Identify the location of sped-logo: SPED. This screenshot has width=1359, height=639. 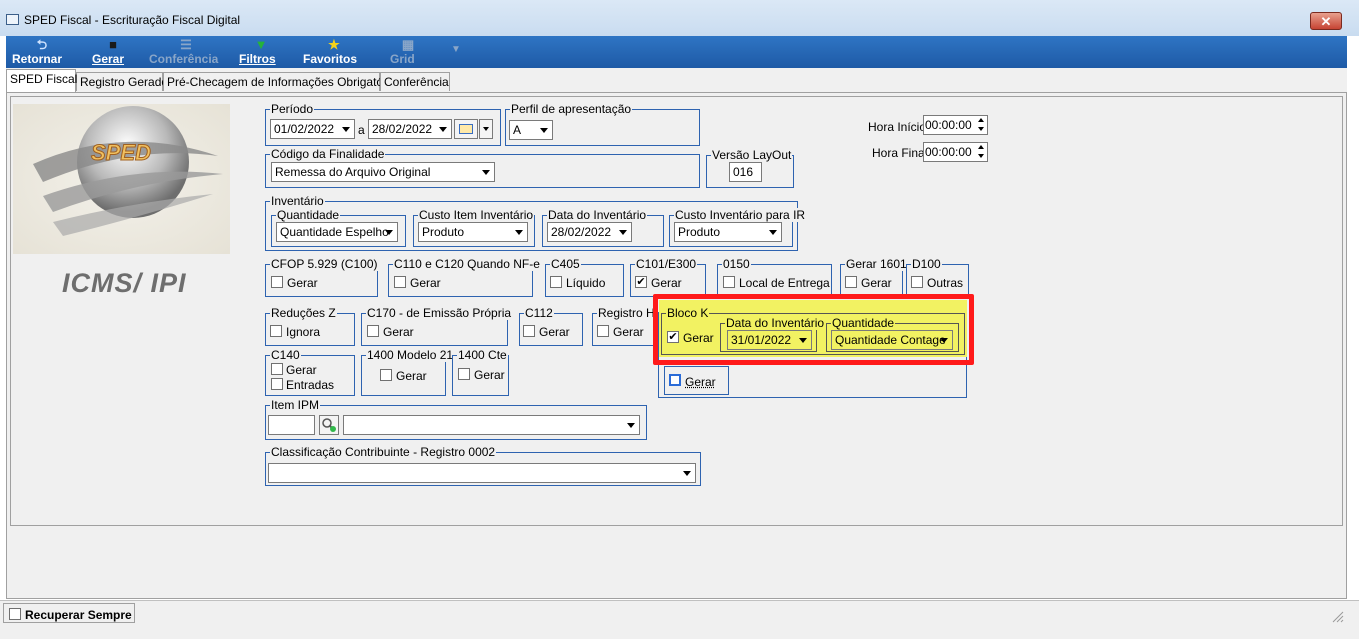
(121, 179).